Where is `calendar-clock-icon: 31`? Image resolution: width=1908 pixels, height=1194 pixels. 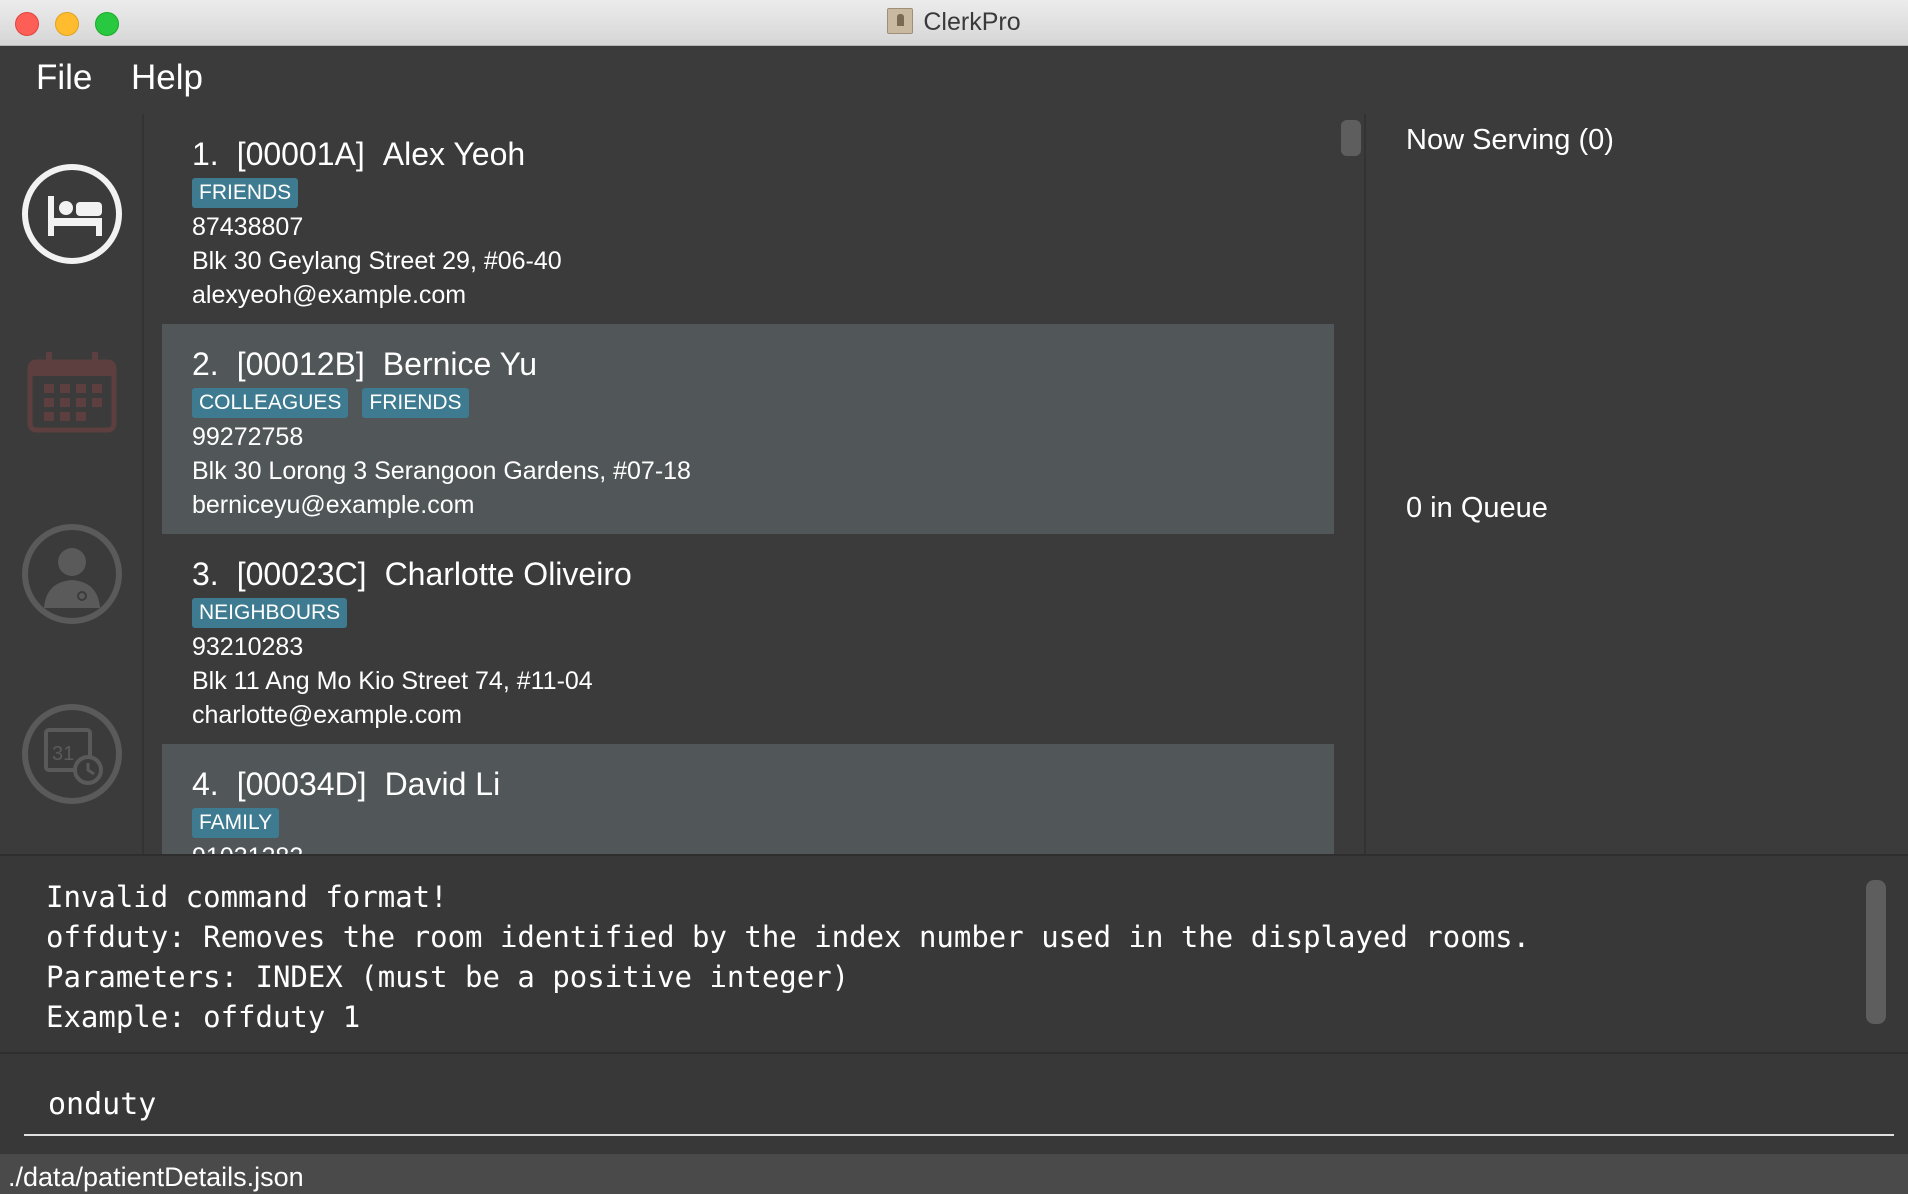 calendar-clock-icon: 31 is located at coordinates (72, 754).